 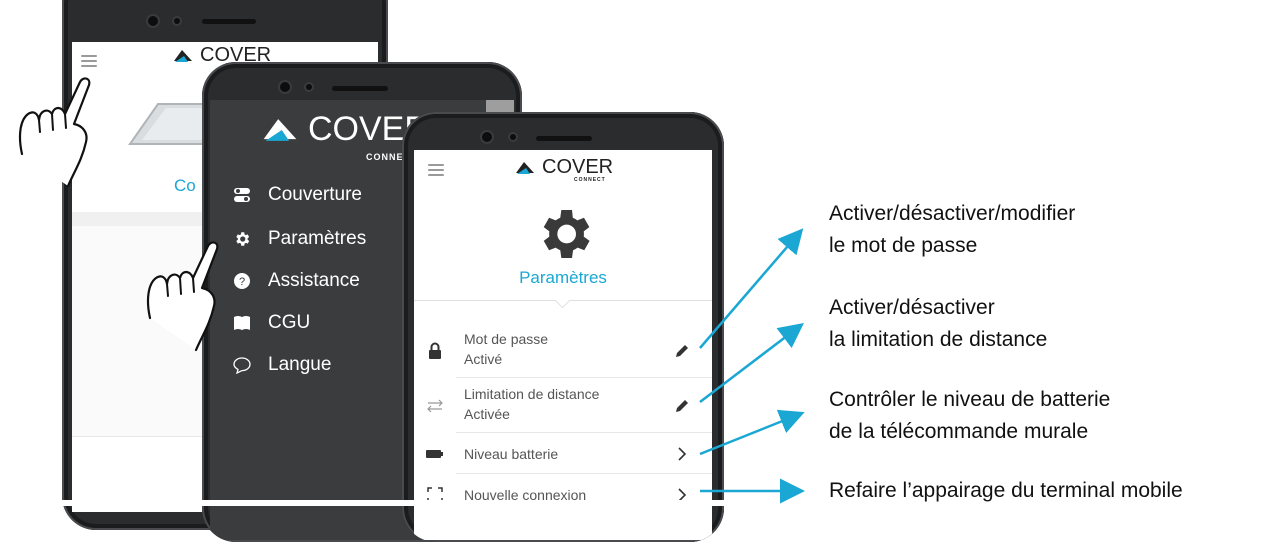 What do you see at coordinates (751, 288) in the screenshot?
I see `arrow-password` at bounding box center [751, 288].